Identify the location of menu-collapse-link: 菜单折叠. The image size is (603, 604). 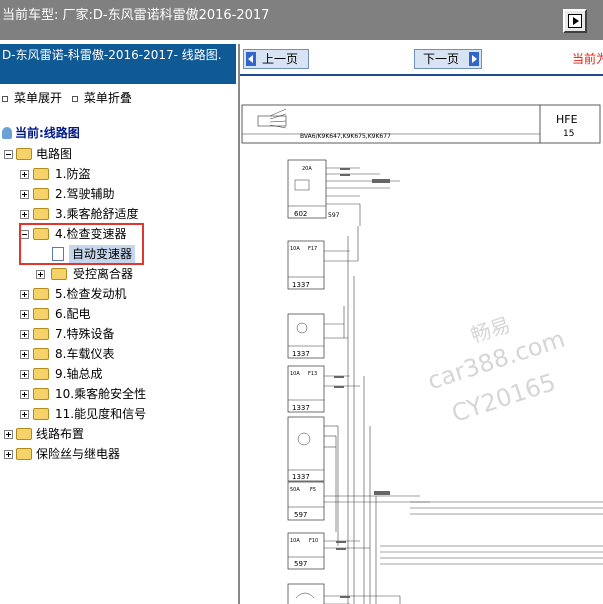
(108, 98).